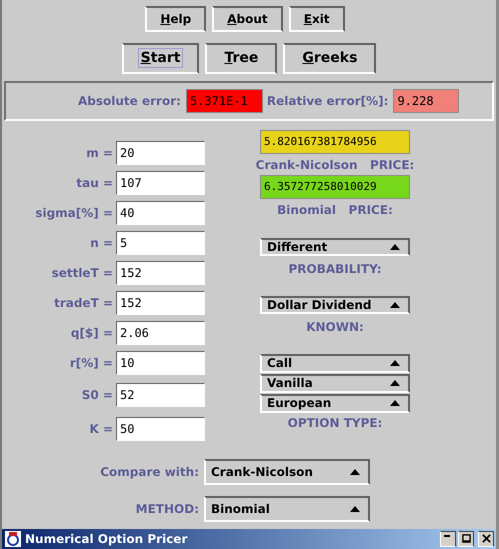  Describe the element at coordinates (287, 509) in the screenshot. I see `dropdown: Binomial` at that location.